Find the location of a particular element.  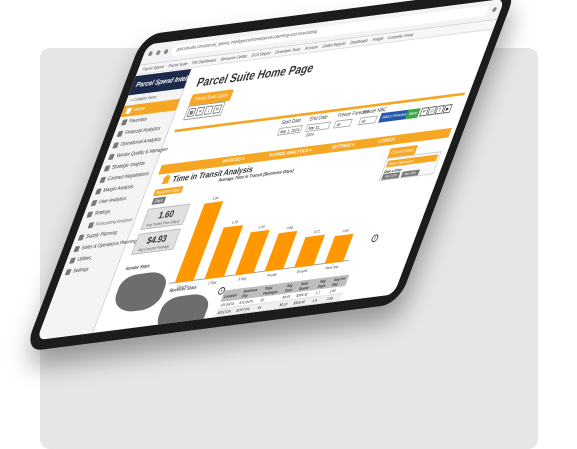

table-cell: $463.54 is located at coordinates (287, 338).